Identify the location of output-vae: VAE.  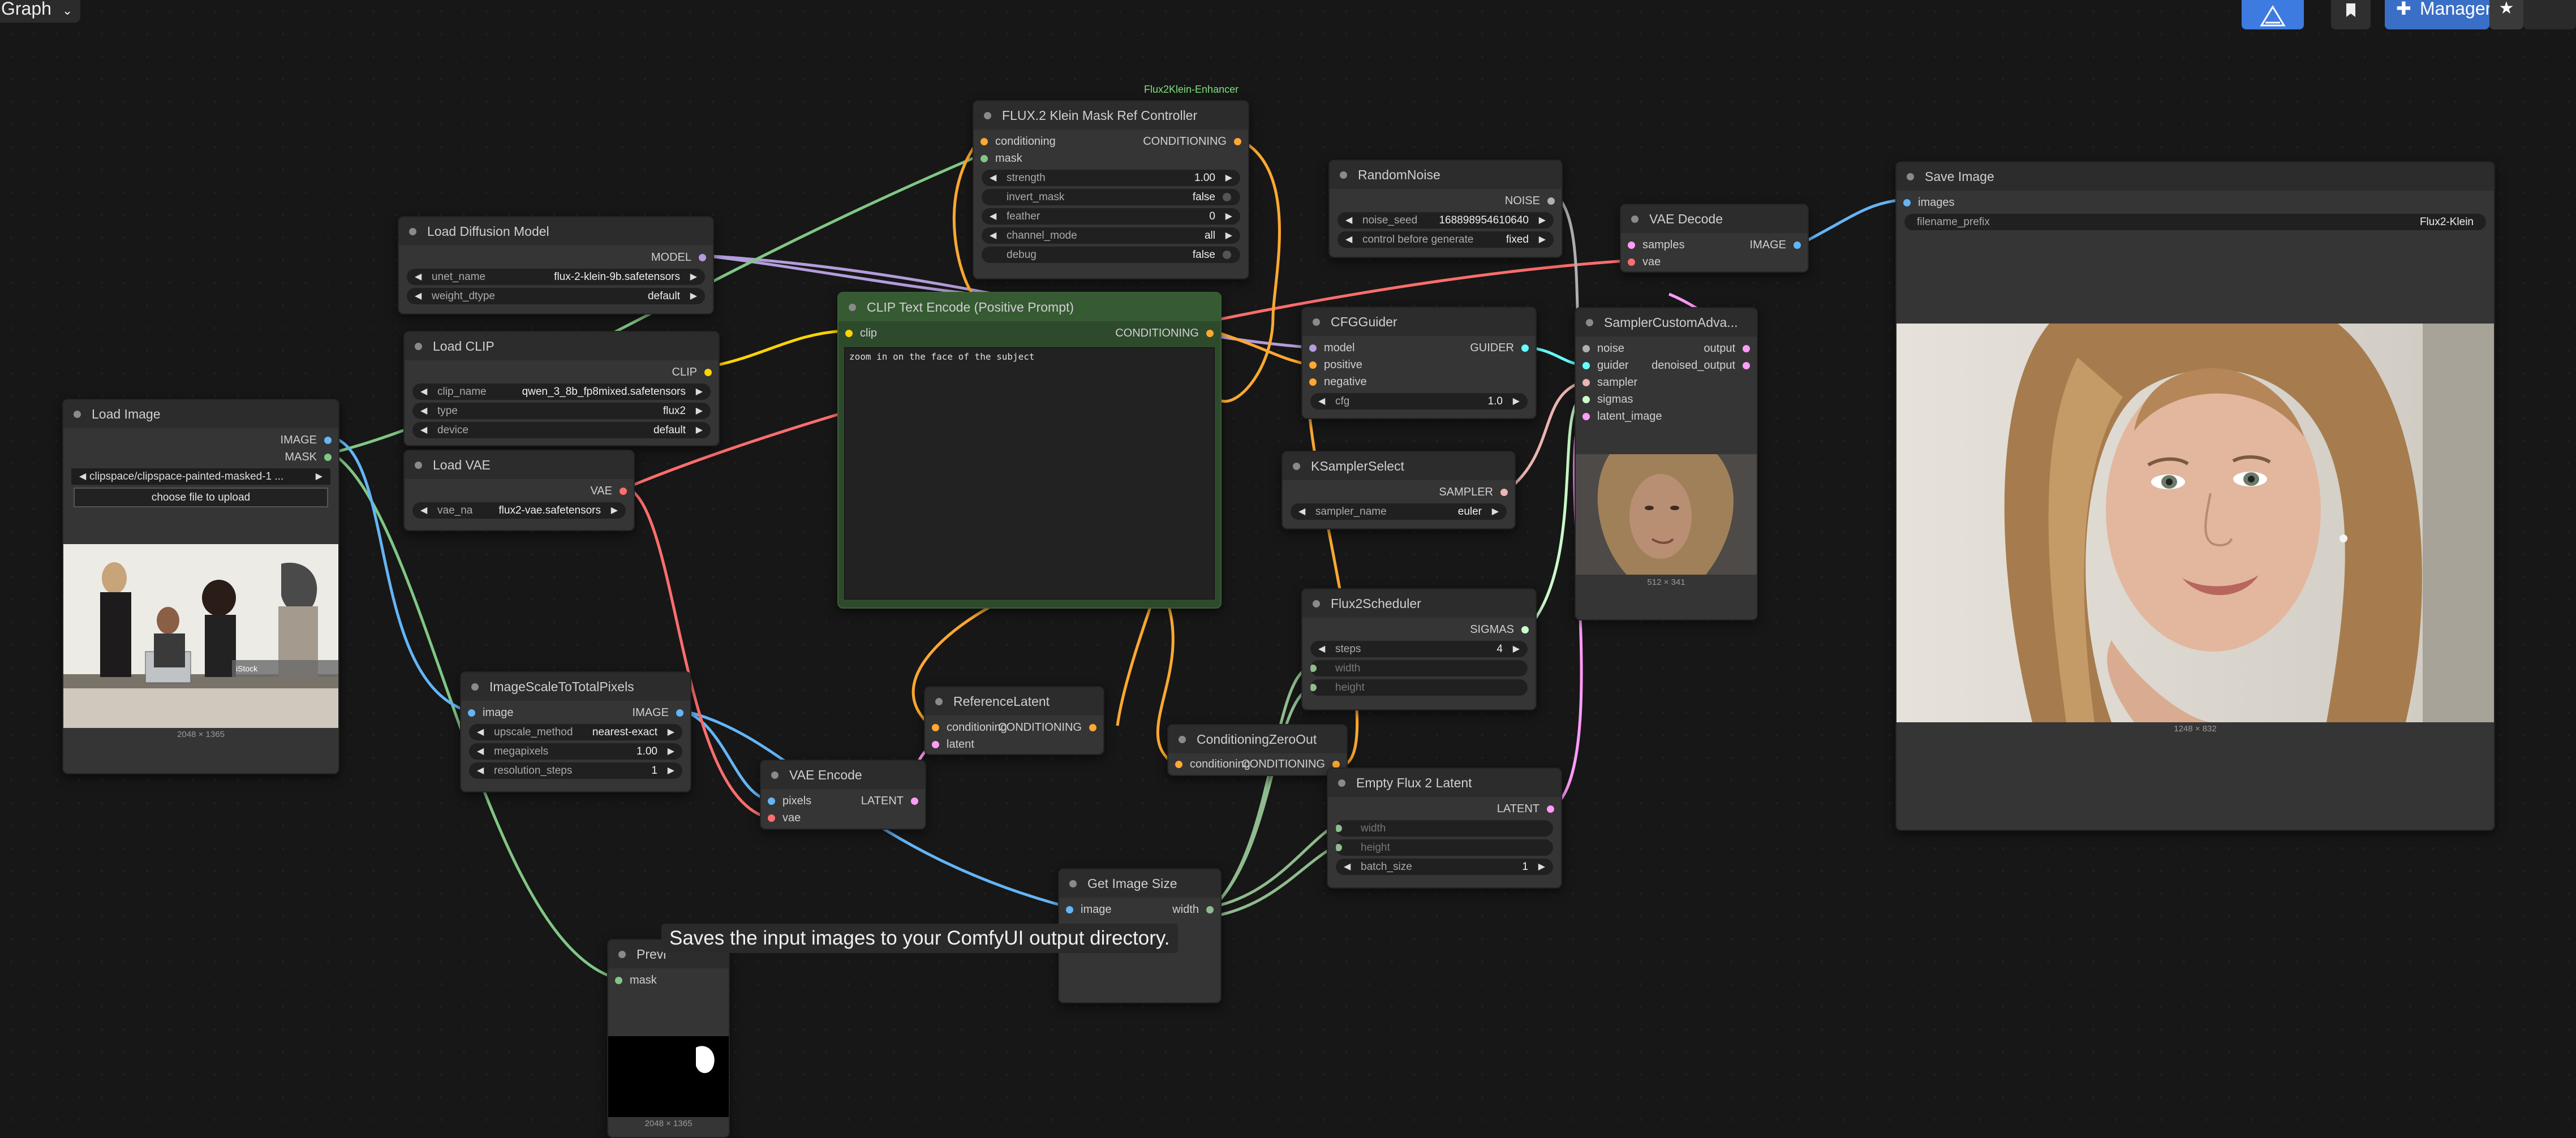
(519, 490).